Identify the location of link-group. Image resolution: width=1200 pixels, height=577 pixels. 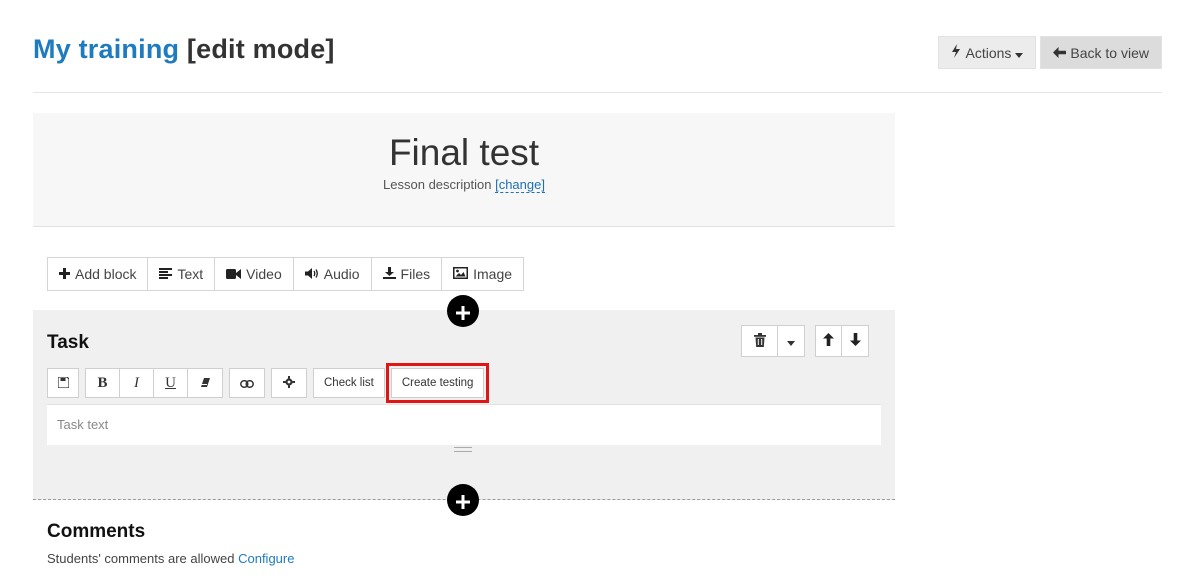
(247, 383).